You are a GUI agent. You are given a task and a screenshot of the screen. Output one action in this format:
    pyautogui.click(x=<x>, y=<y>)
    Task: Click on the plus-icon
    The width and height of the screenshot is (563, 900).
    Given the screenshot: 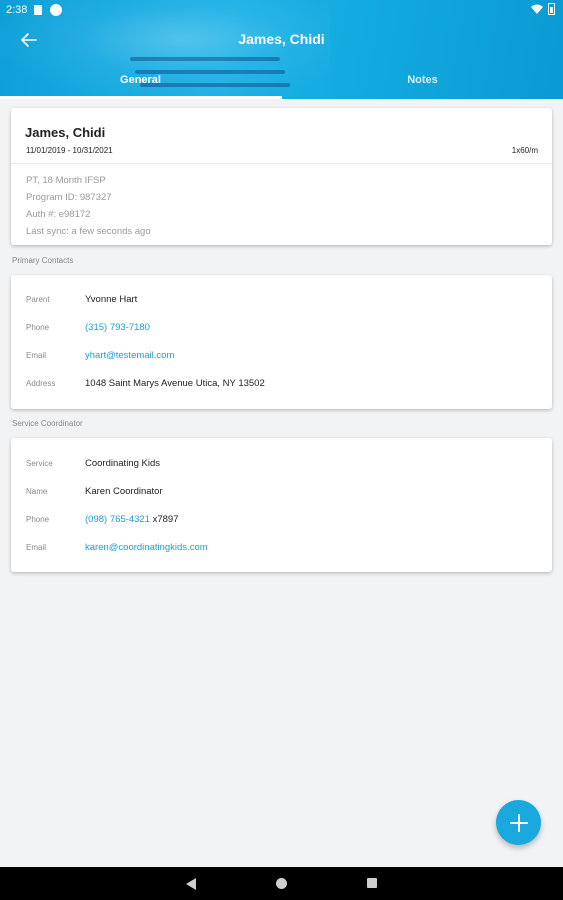 What is the action you would take?
    pyautogui.click(x=518, y=822)
    